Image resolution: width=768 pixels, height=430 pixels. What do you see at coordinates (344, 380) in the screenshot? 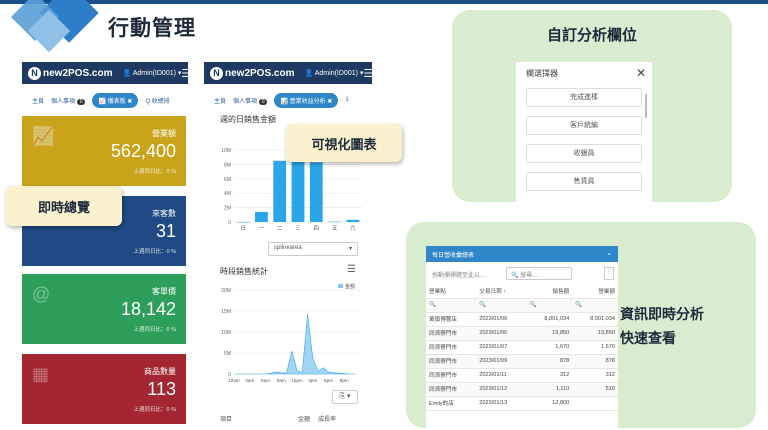
I see `x-tick-label: 9pm` at bounding box center [344, 380].